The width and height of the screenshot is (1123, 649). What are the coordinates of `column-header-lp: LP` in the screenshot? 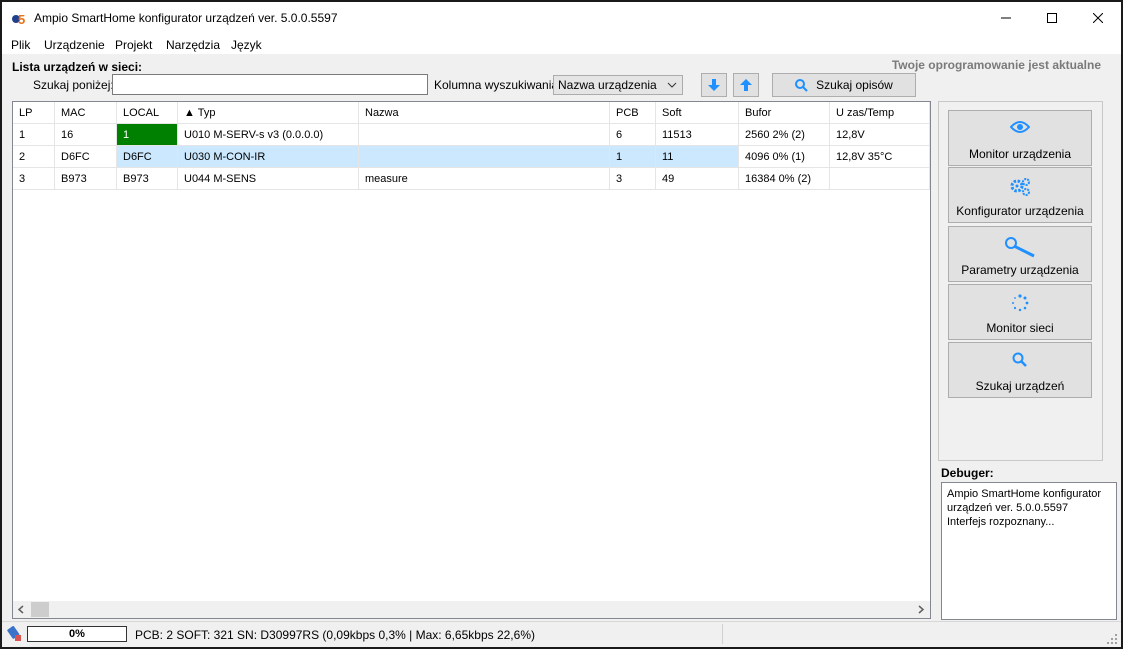 It's located at (34, 113).